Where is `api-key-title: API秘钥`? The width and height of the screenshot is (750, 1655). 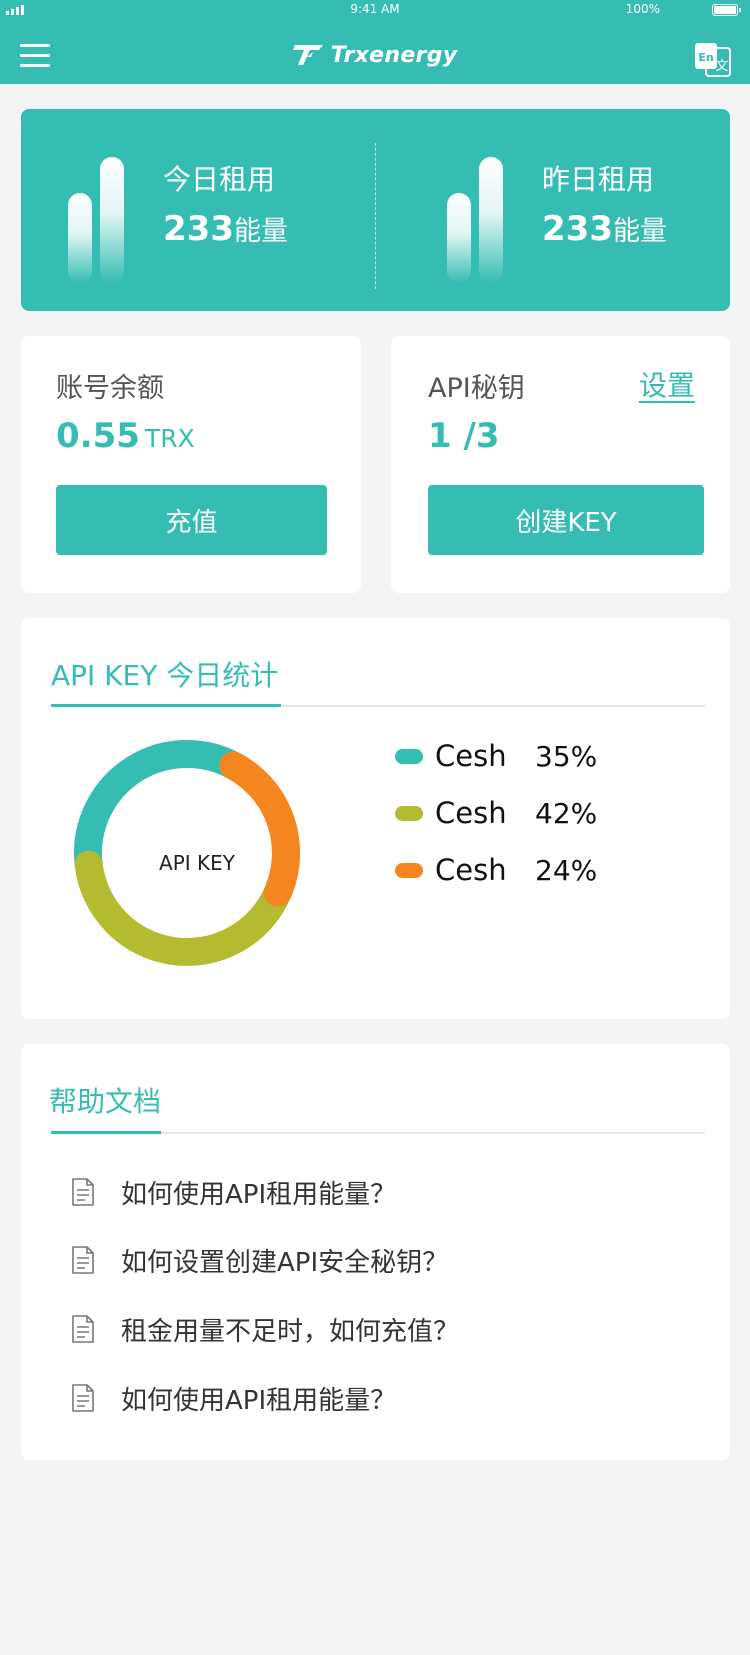 api-key-title: API秘钥 is located at coordinates (476, 388).